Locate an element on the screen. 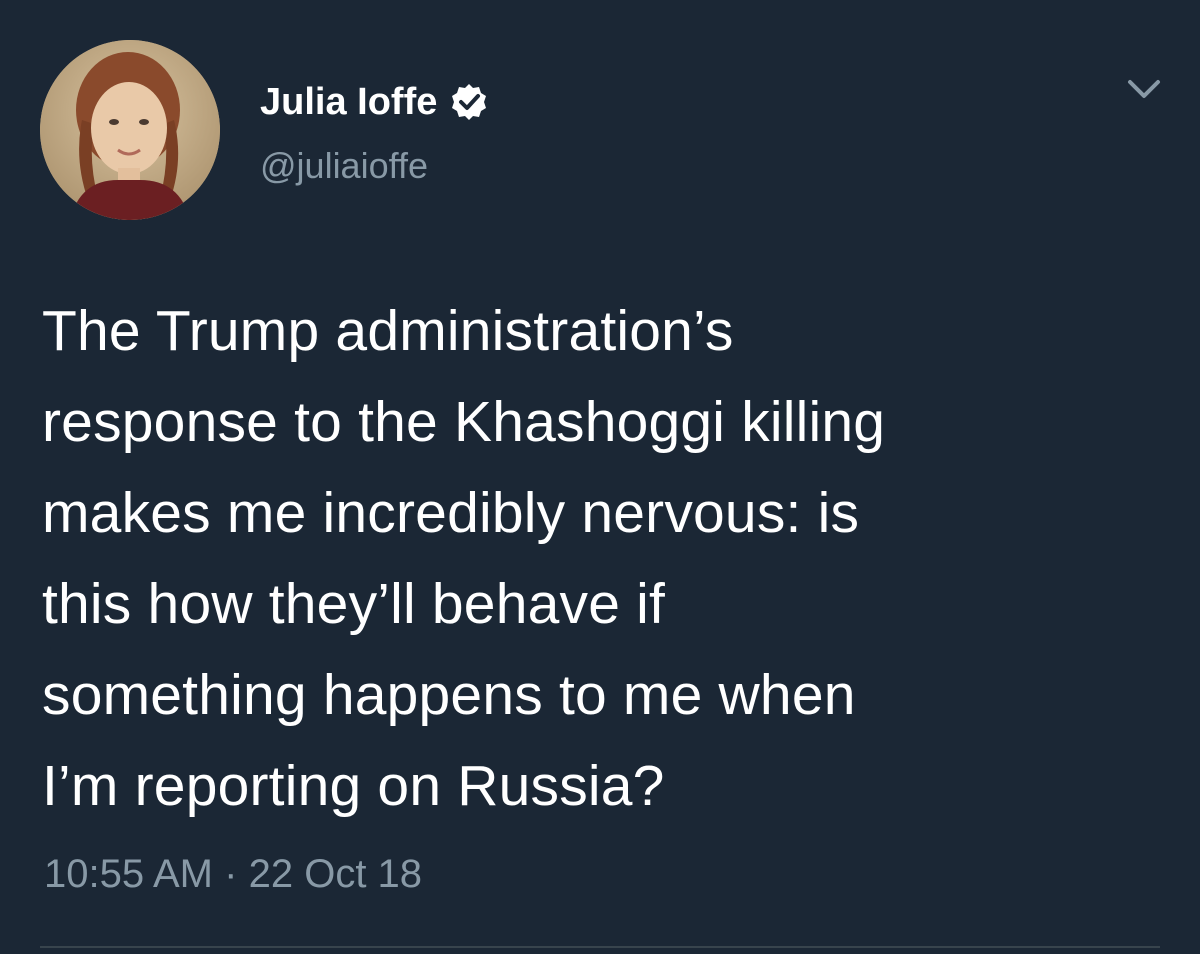 Image resolution: width=1200 pixels, height=954 pixels. tweet-text-line: something happens to me when is located at coordinates (449, 695).